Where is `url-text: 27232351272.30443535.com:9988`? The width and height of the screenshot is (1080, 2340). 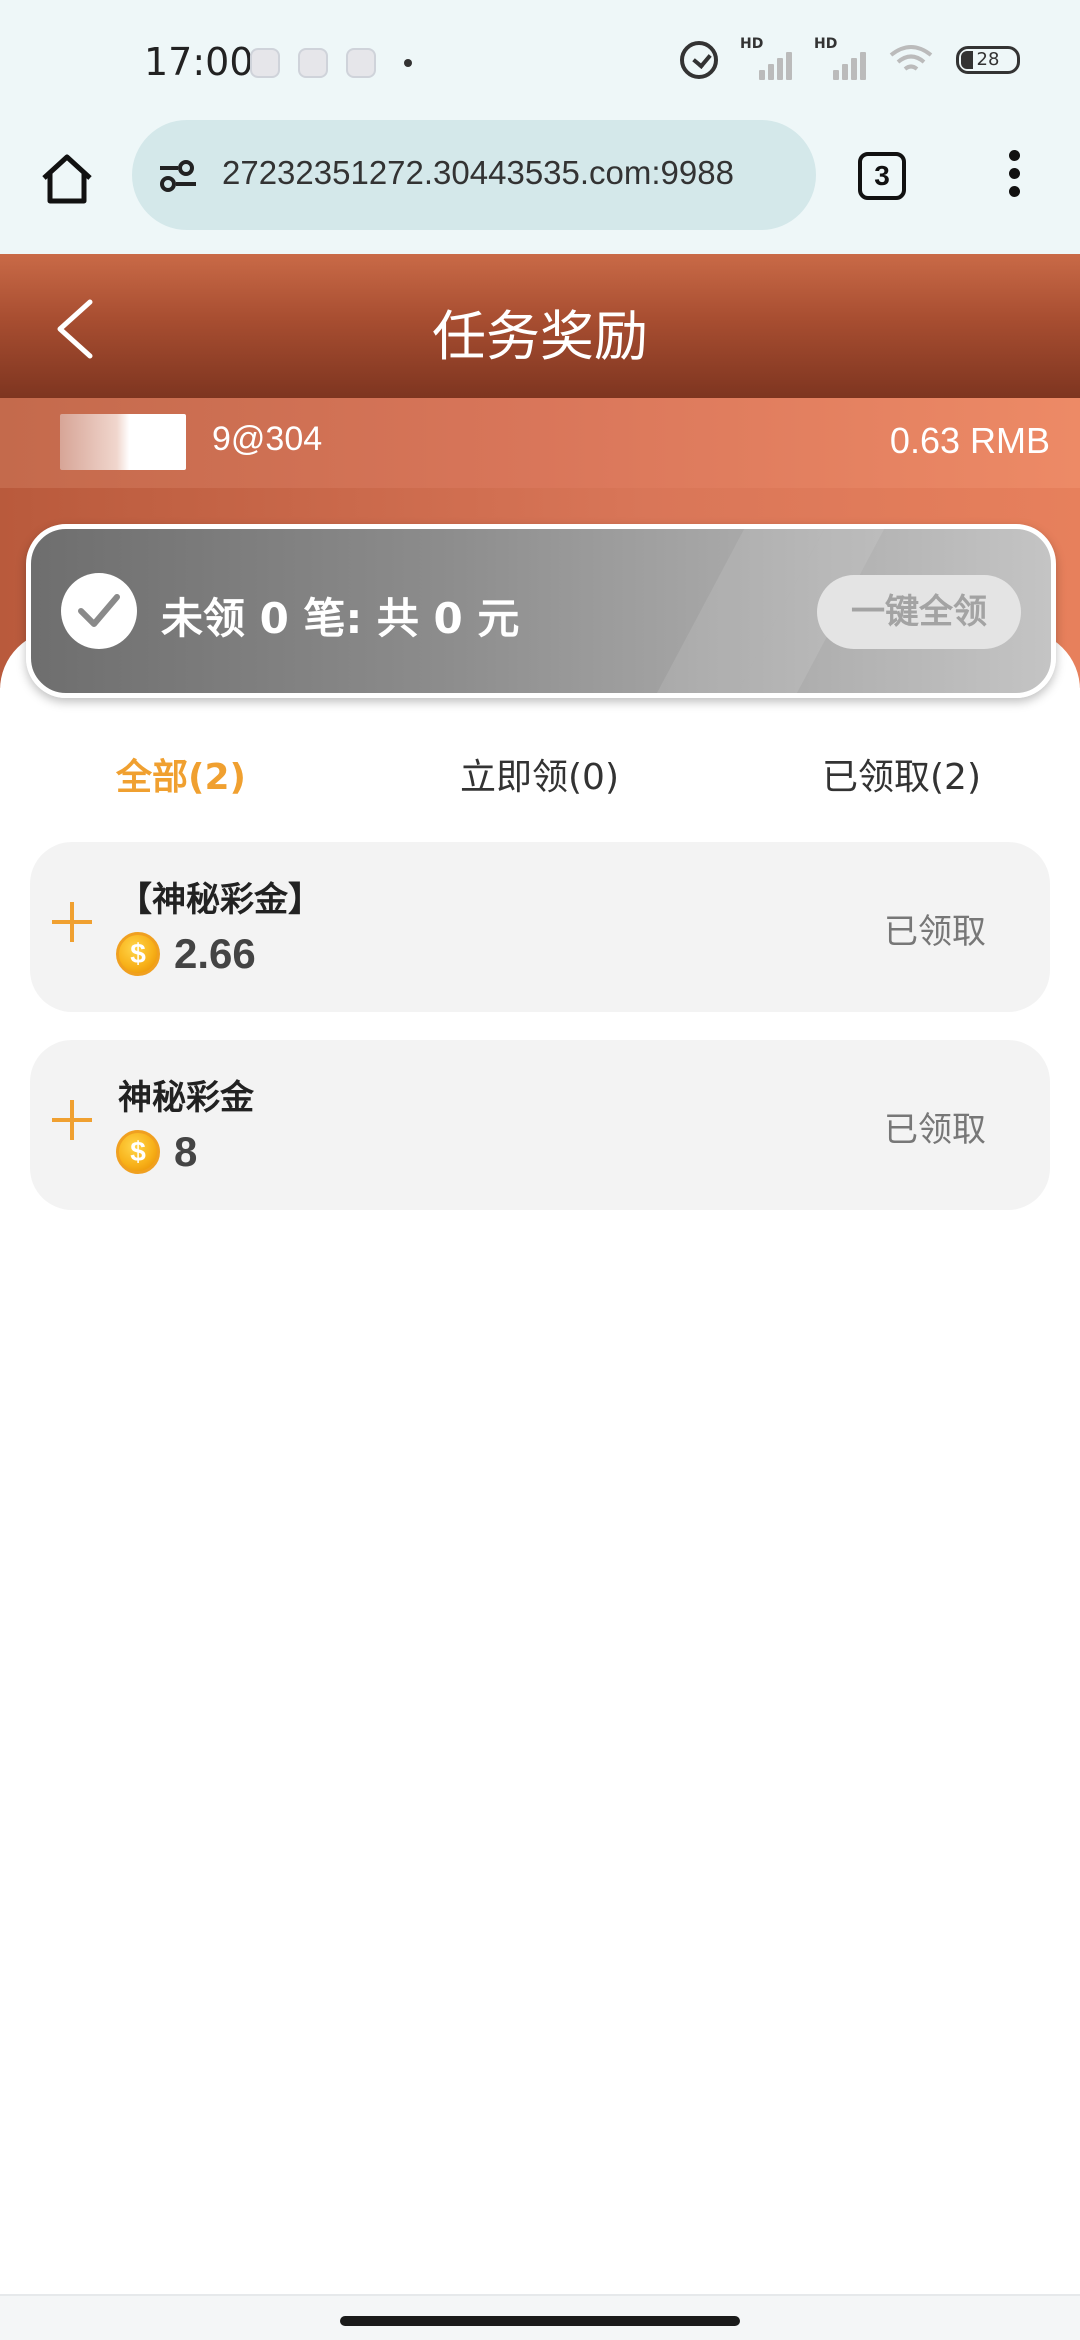 url-text: 27232351272.30443535.com:9988 is located at coordinates (478, 173).